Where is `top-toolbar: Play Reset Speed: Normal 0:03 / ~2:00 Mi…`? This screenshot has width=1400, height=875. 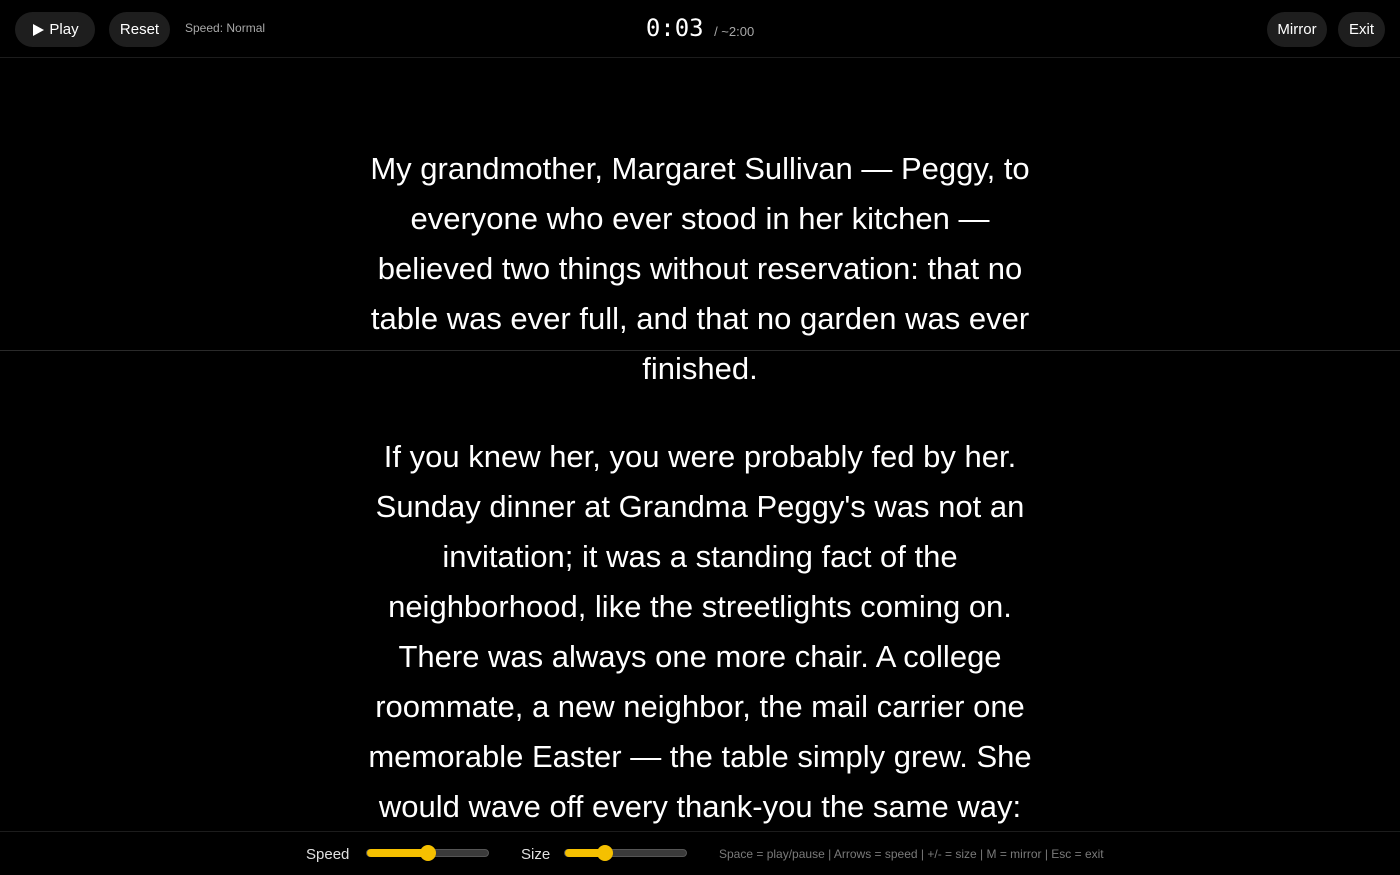 top-toolbar: Play Reset Speed: Normal 0:03 / ~2:00 Mi… is located at coordinates (700, 29).